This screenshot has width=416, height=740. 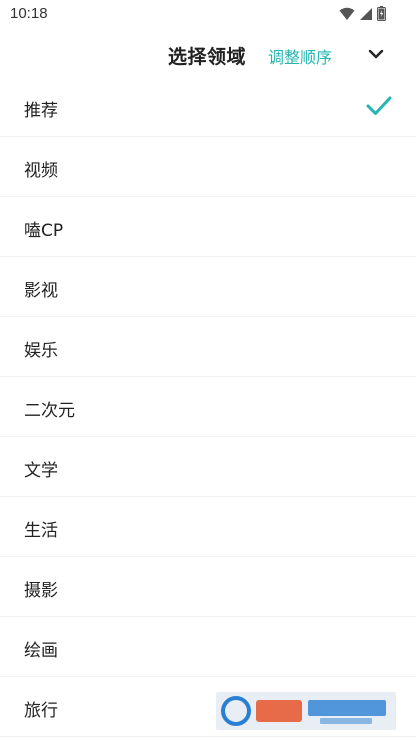 I want to click on reorder-button: 调整顺序, so click(x=300, y=56).